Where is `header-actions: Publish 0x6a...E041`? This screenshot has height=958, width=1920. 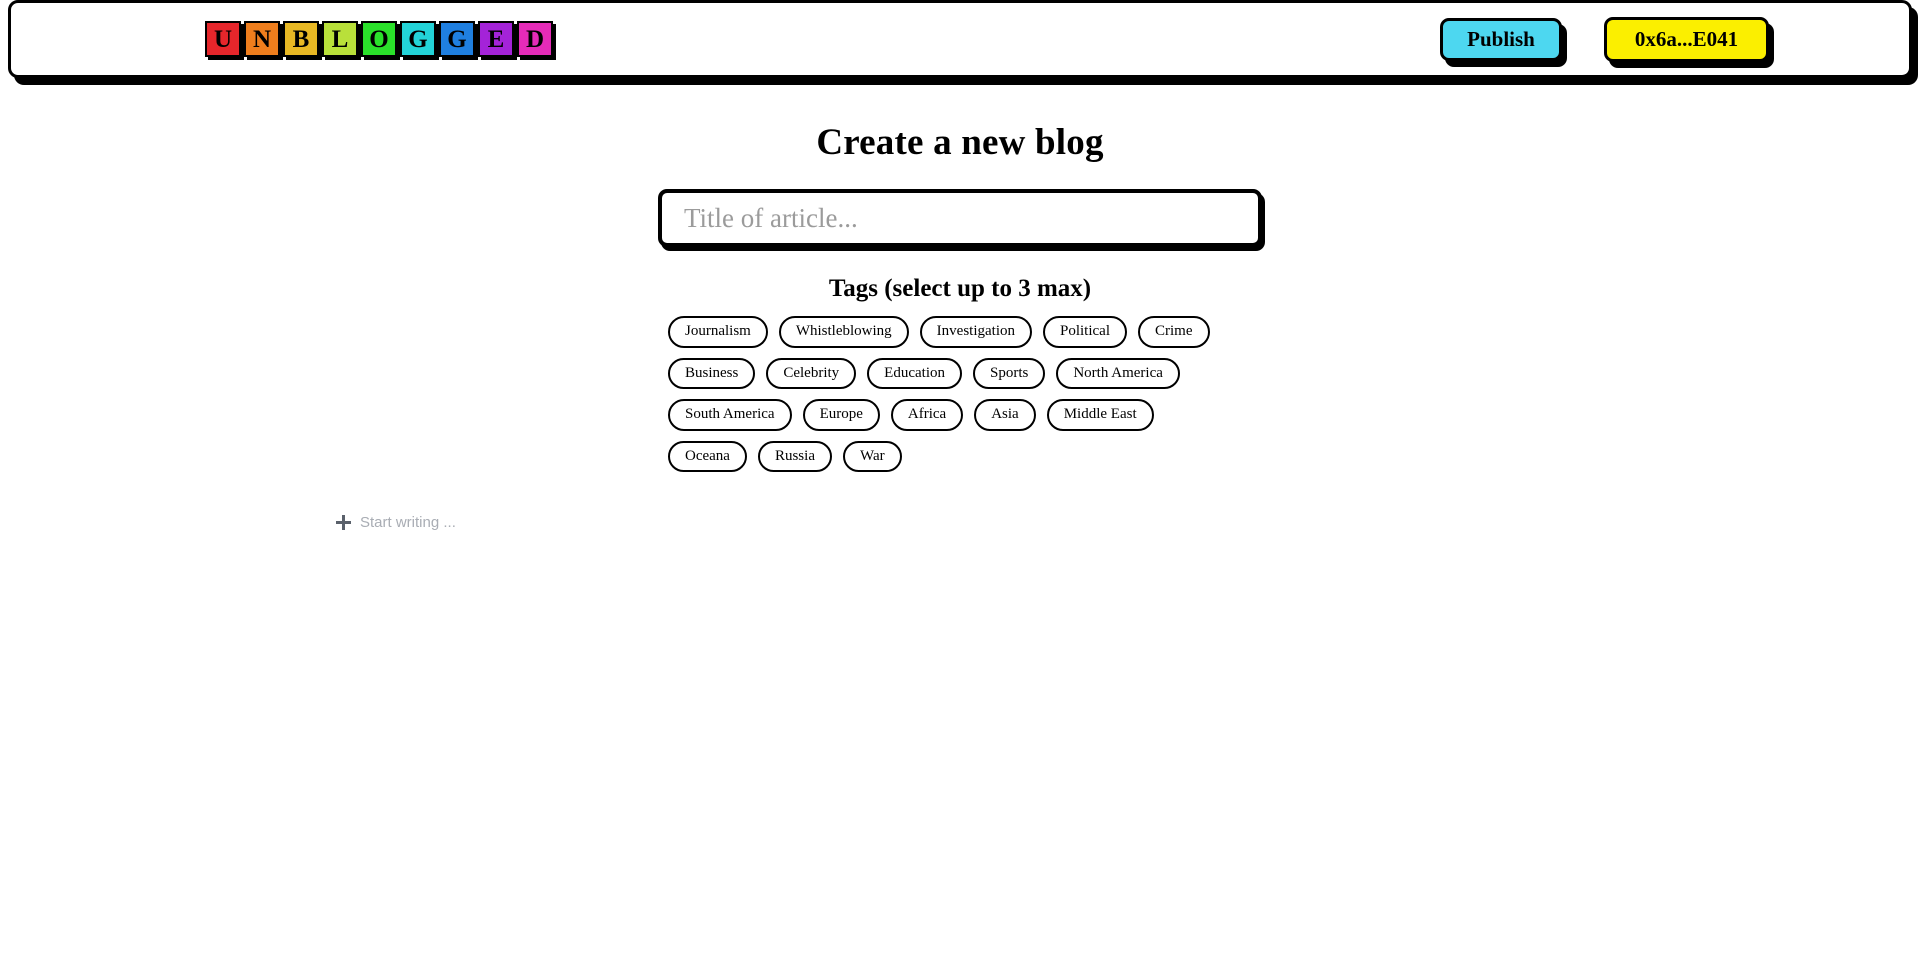
header-actions: Publish 0x6a...E041 is located at coordinates (1660, 39).